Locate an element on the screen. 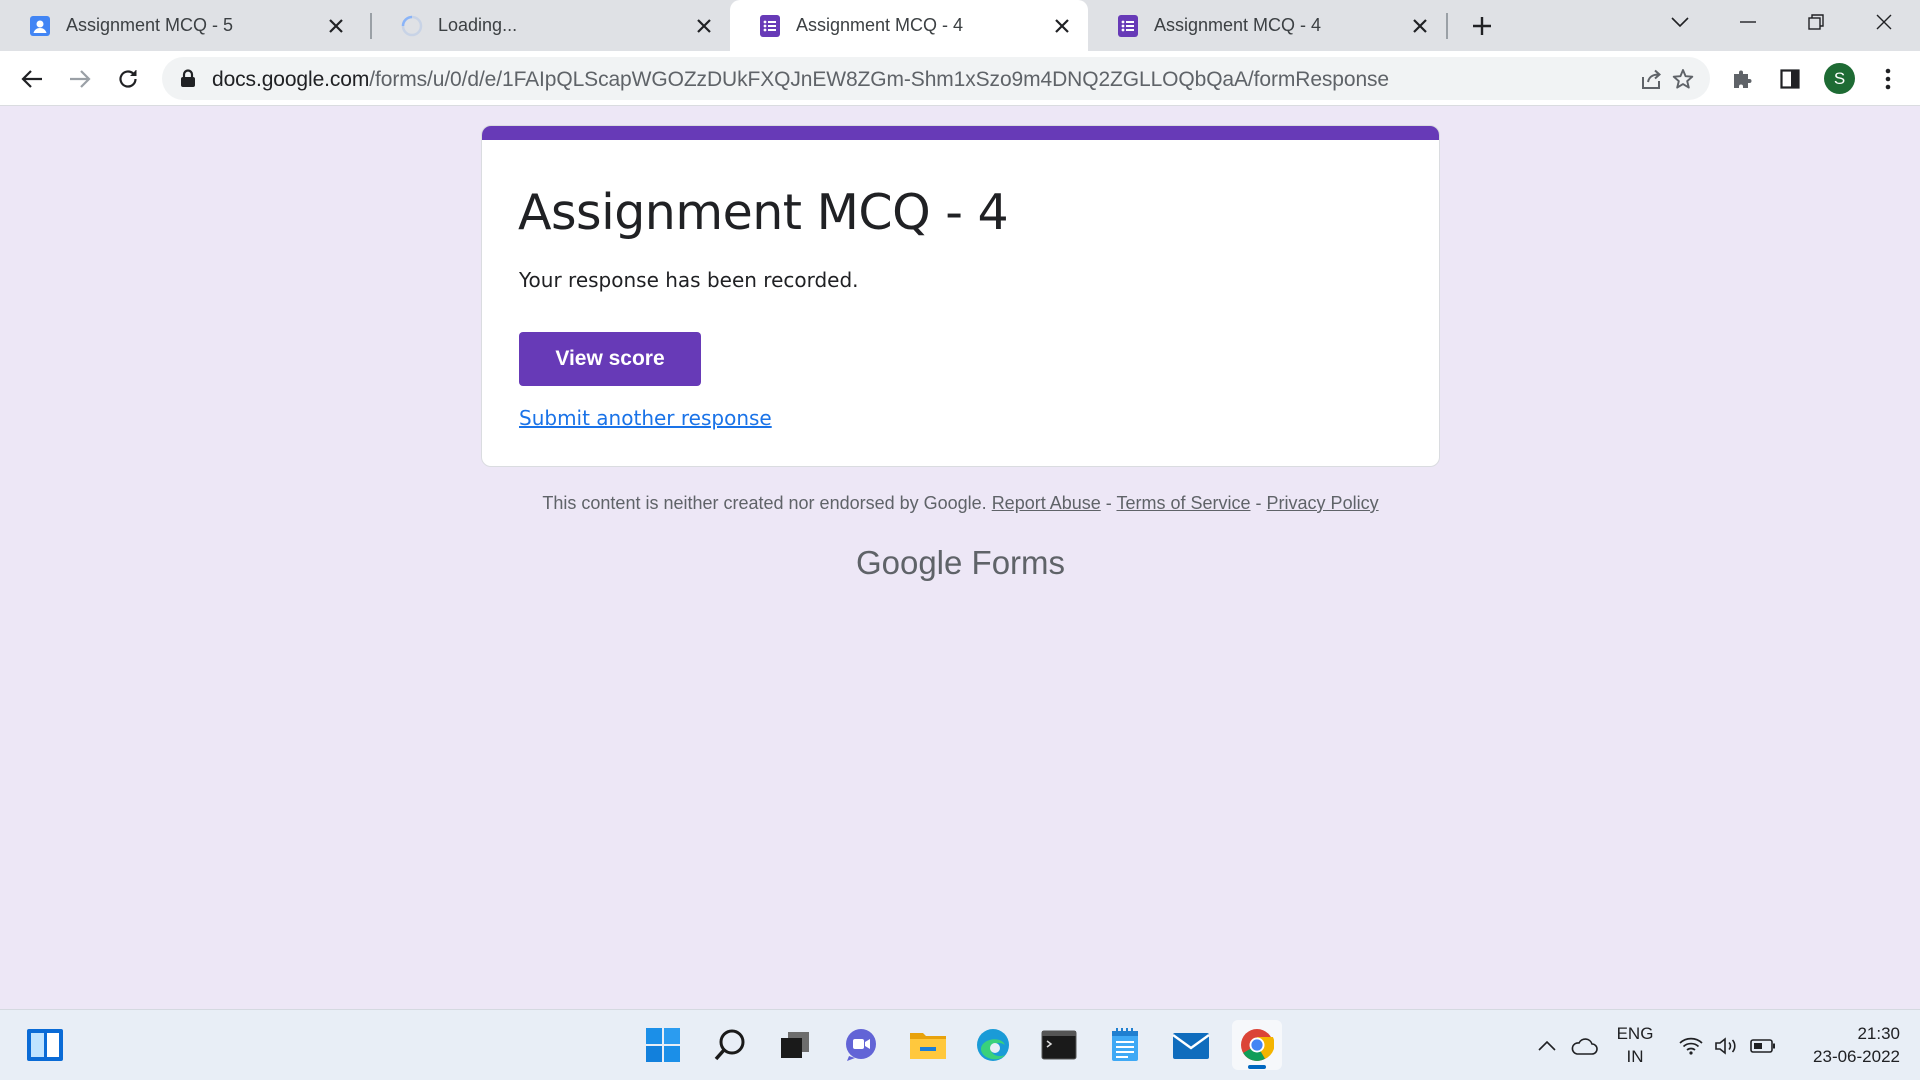 The image size is (1920, 1080). contacts-icon is located at coordinates (40, 26).